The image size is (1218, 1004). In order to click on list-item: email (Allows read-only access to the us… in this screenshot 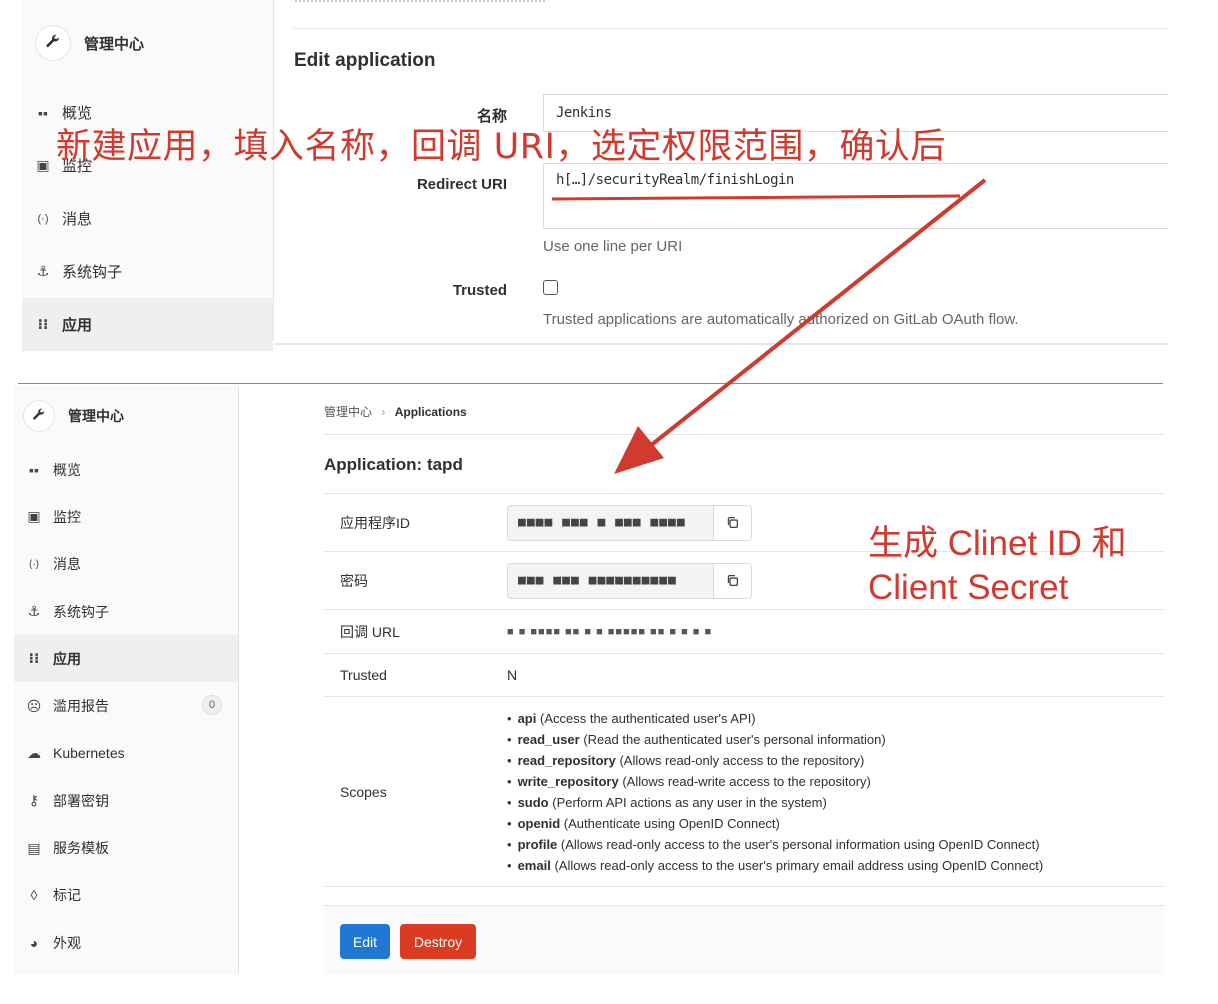, I will do `click(835, 865)`.